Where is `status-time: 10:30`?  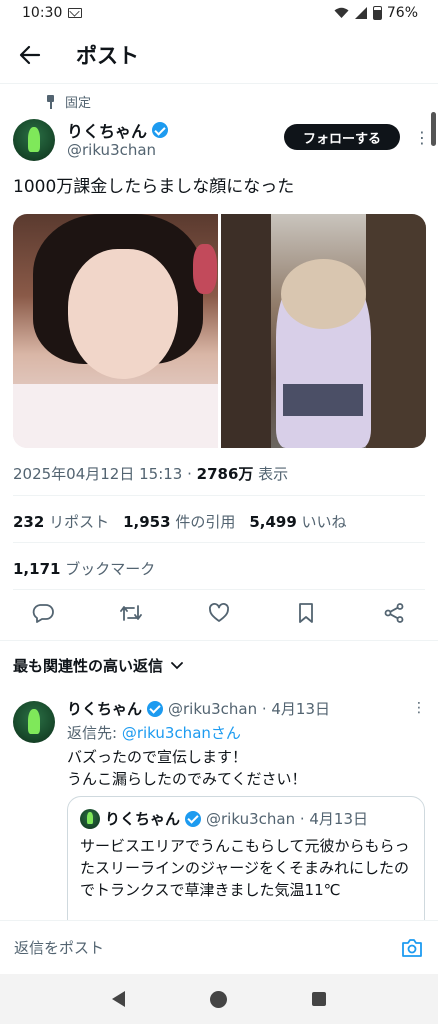
status-time: 10:30 is located at coordinates (42, 13).